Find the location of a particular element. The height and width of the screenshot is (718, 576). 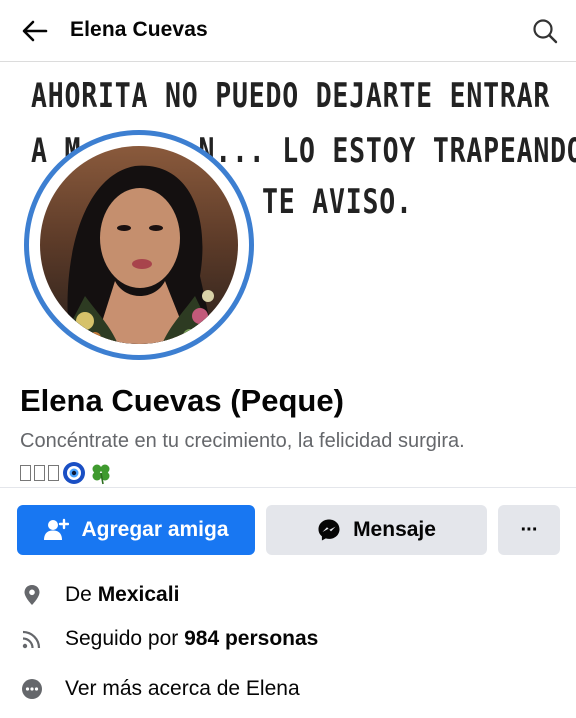

profile-name: Elena Cuevas (Peque) is located at coordinates (182, 400).